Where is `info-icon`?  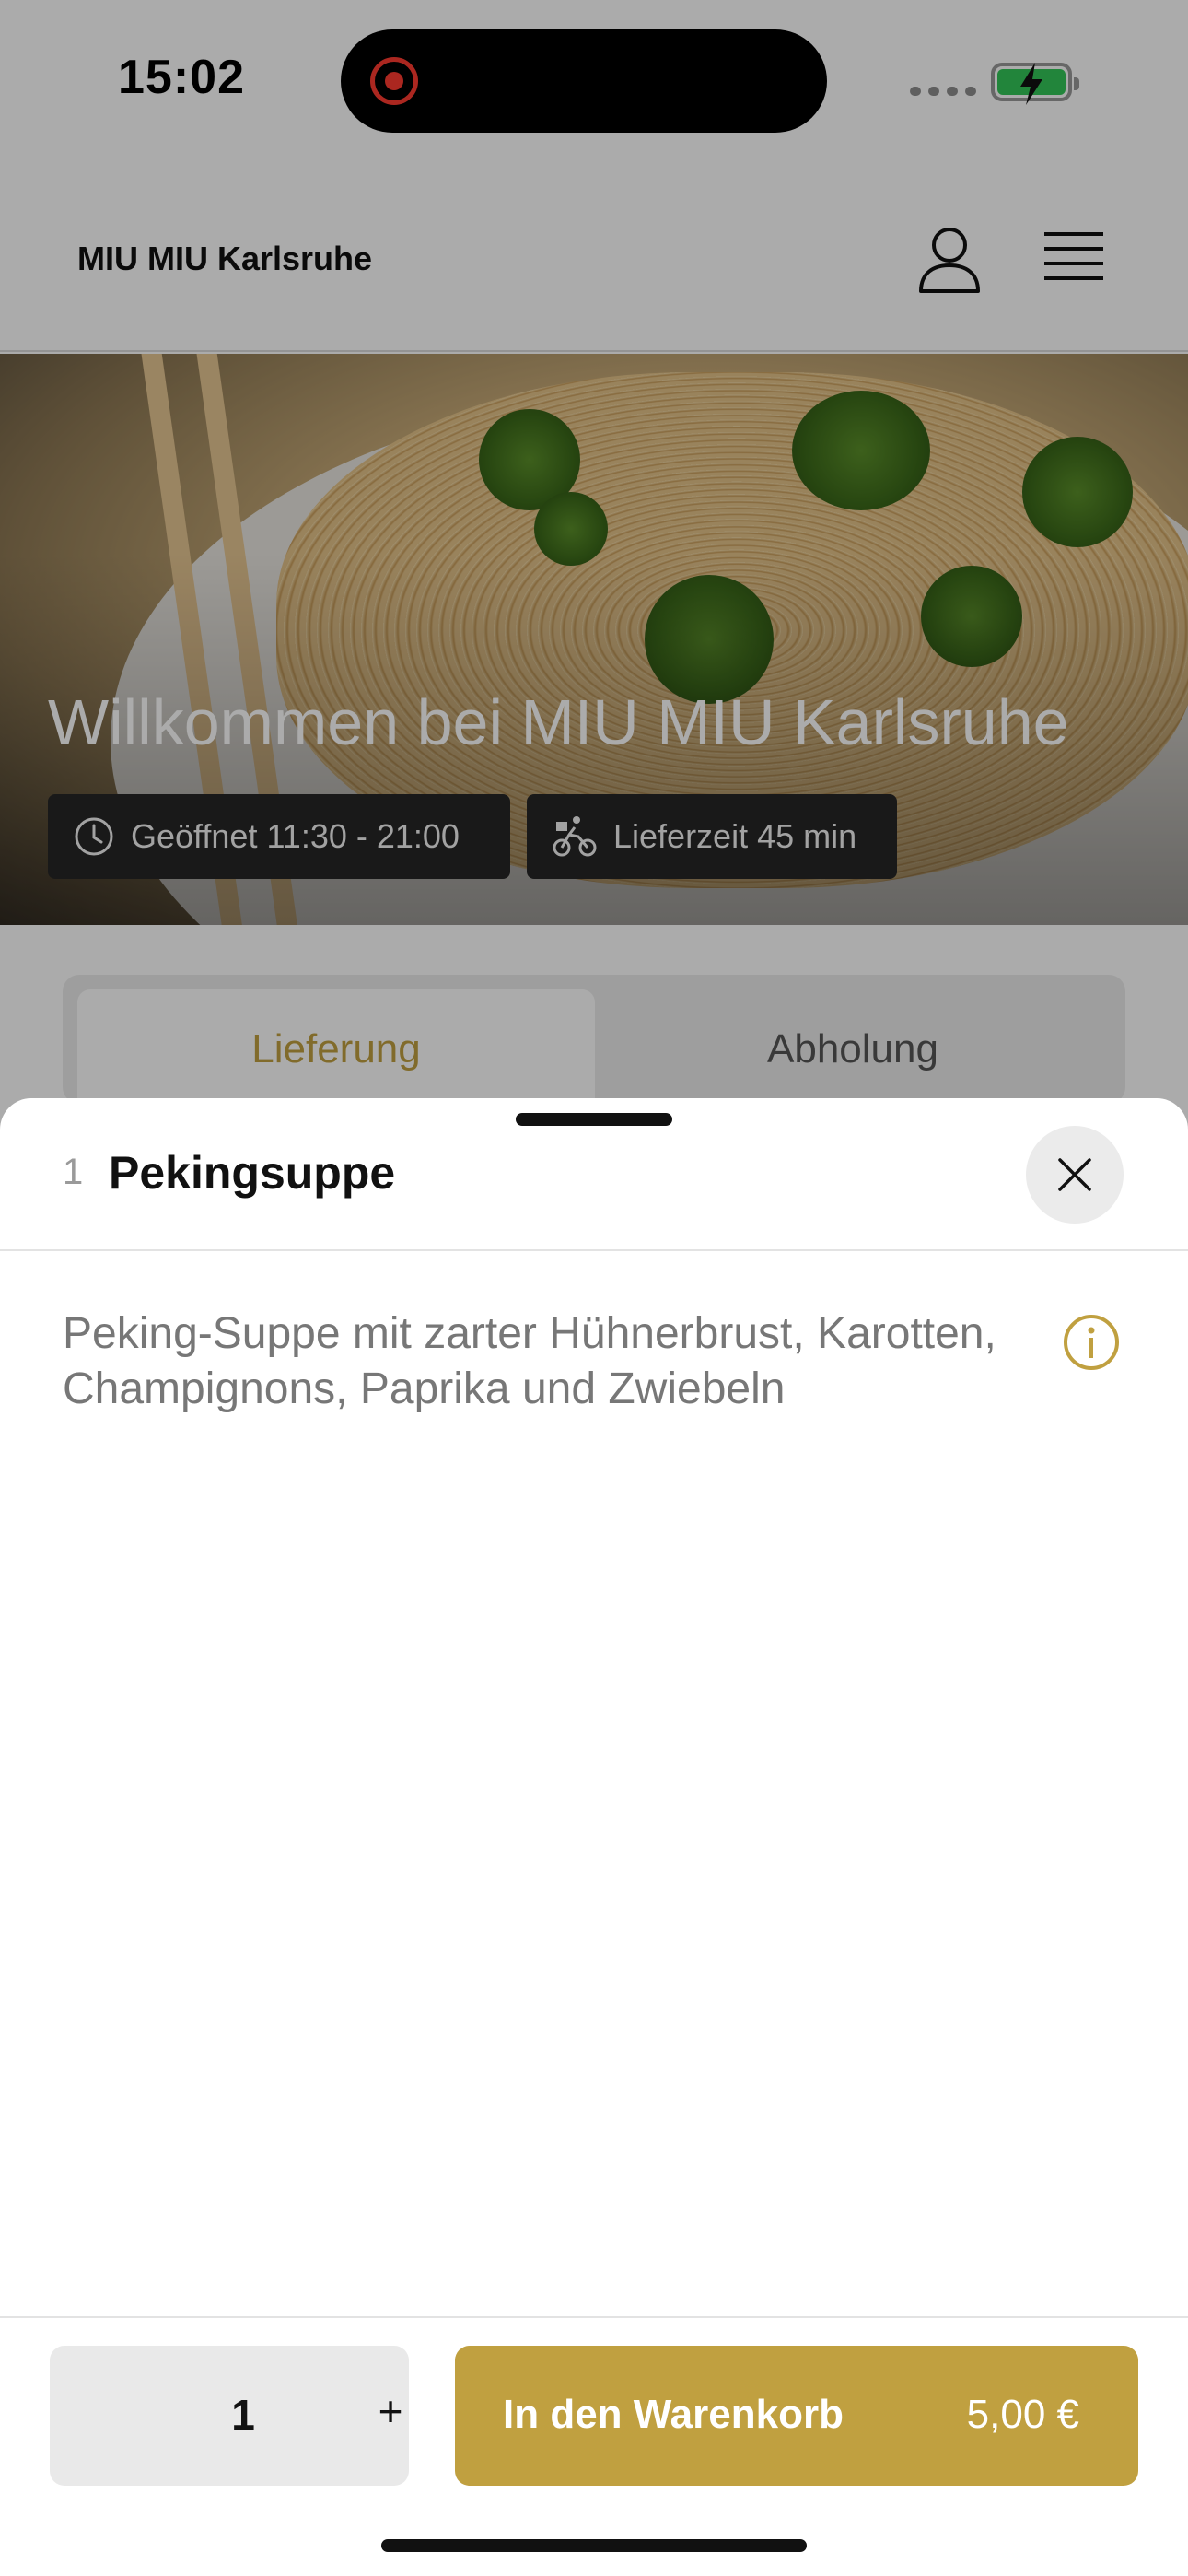
info-icon is located at coordinates (1091, 1342).